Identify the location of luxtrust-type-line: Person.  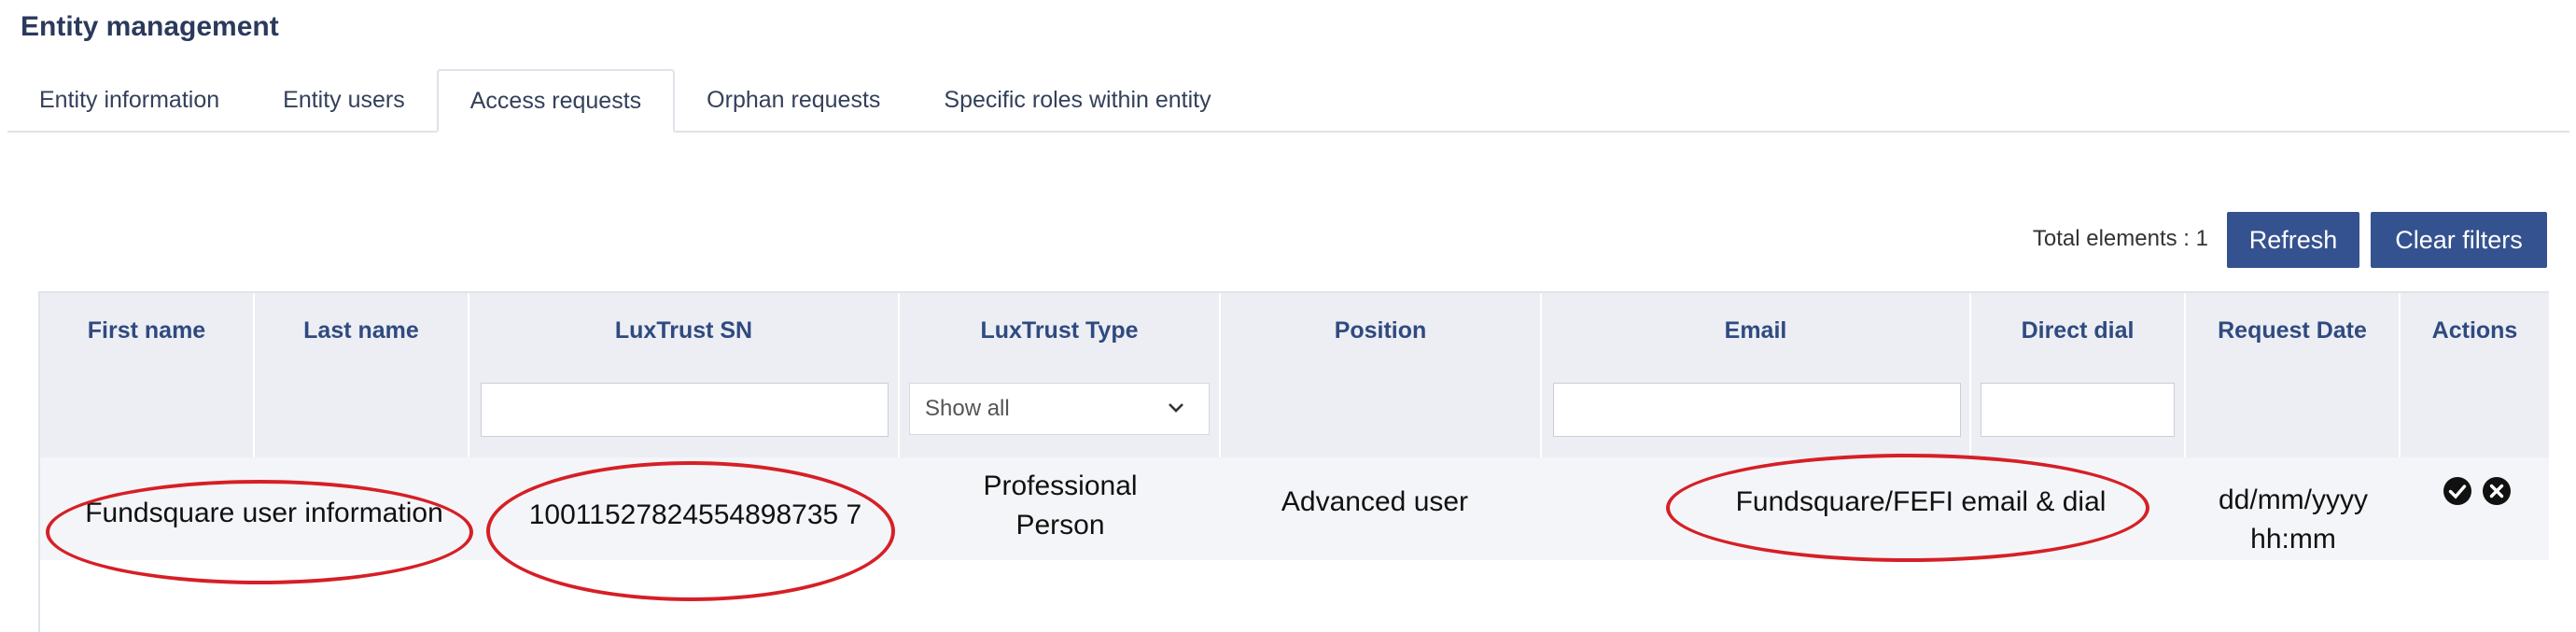
(1060, 525).